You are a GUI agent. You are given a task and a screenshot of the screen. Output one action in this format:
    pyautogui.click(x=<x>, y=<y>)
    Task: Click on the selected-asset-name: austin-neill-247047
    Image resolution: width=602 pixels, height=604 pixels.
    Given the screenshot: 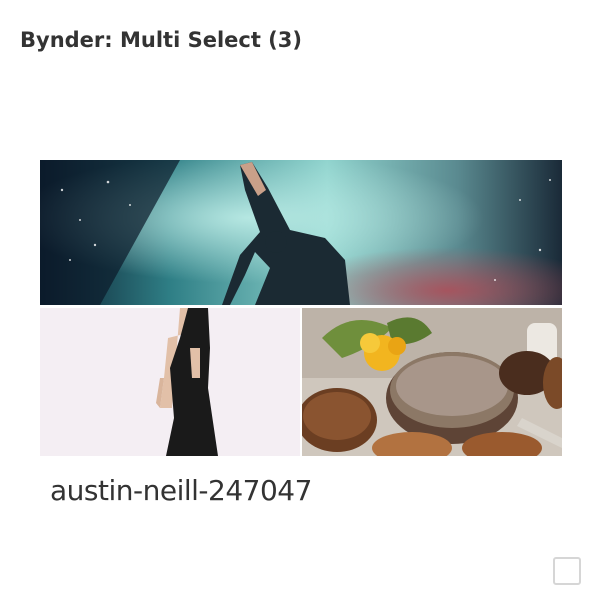 What is the action you would take?
    pyautogui.click(x=181, y=490)
    